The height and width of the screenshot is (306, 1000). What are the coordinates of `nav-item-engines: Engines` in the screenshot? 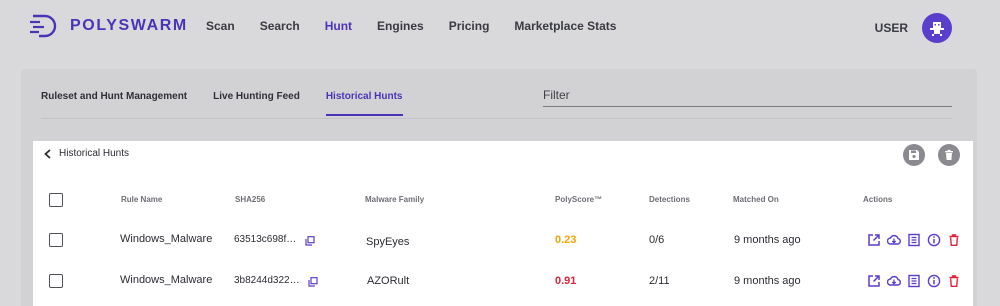 It's located at (400, 26).